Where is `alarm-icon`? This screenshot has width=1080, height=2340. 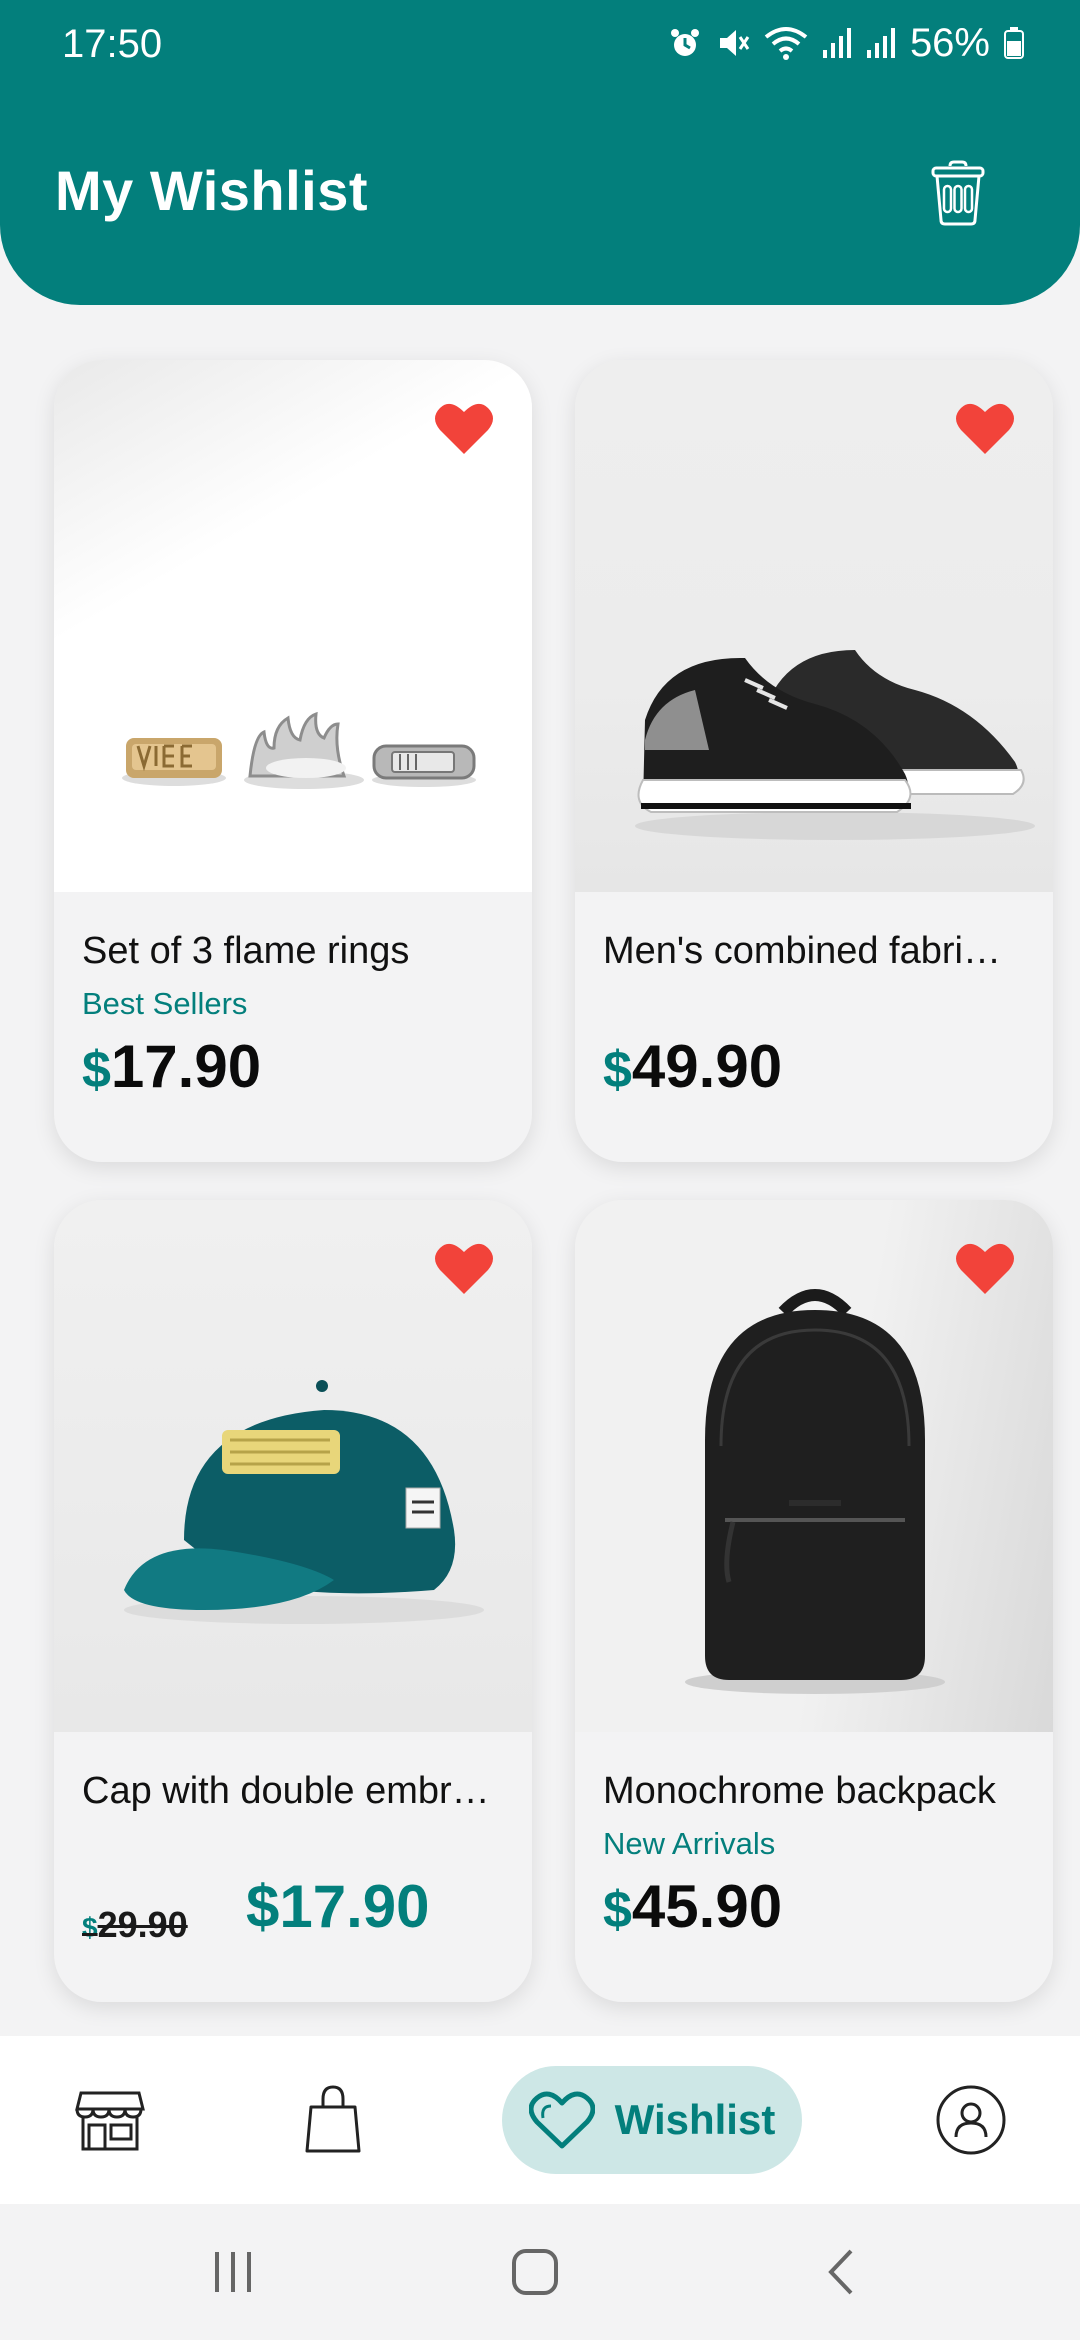 alarm-icon is located at coordinates (684, 42).